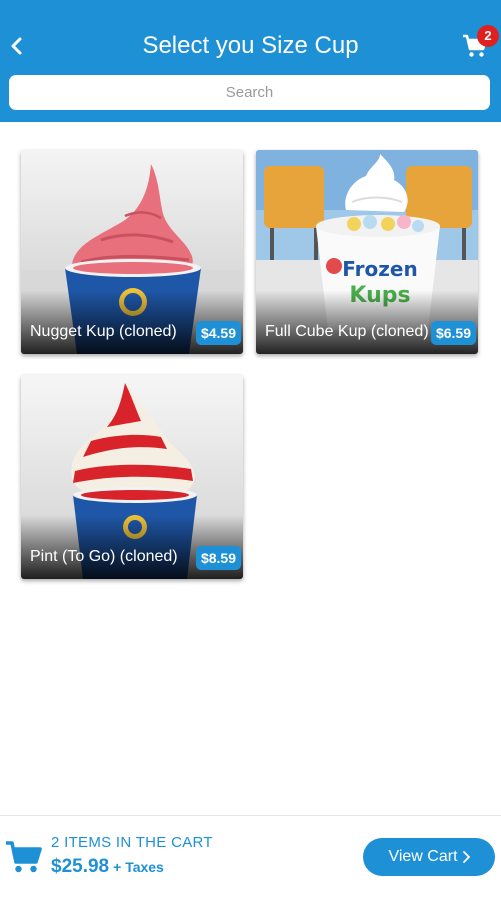 This screenshot has width=501, height=900. I want to click on product-card-pint-to-go: Pint (To Go) (cloned) $8.59, so click(132, 477).